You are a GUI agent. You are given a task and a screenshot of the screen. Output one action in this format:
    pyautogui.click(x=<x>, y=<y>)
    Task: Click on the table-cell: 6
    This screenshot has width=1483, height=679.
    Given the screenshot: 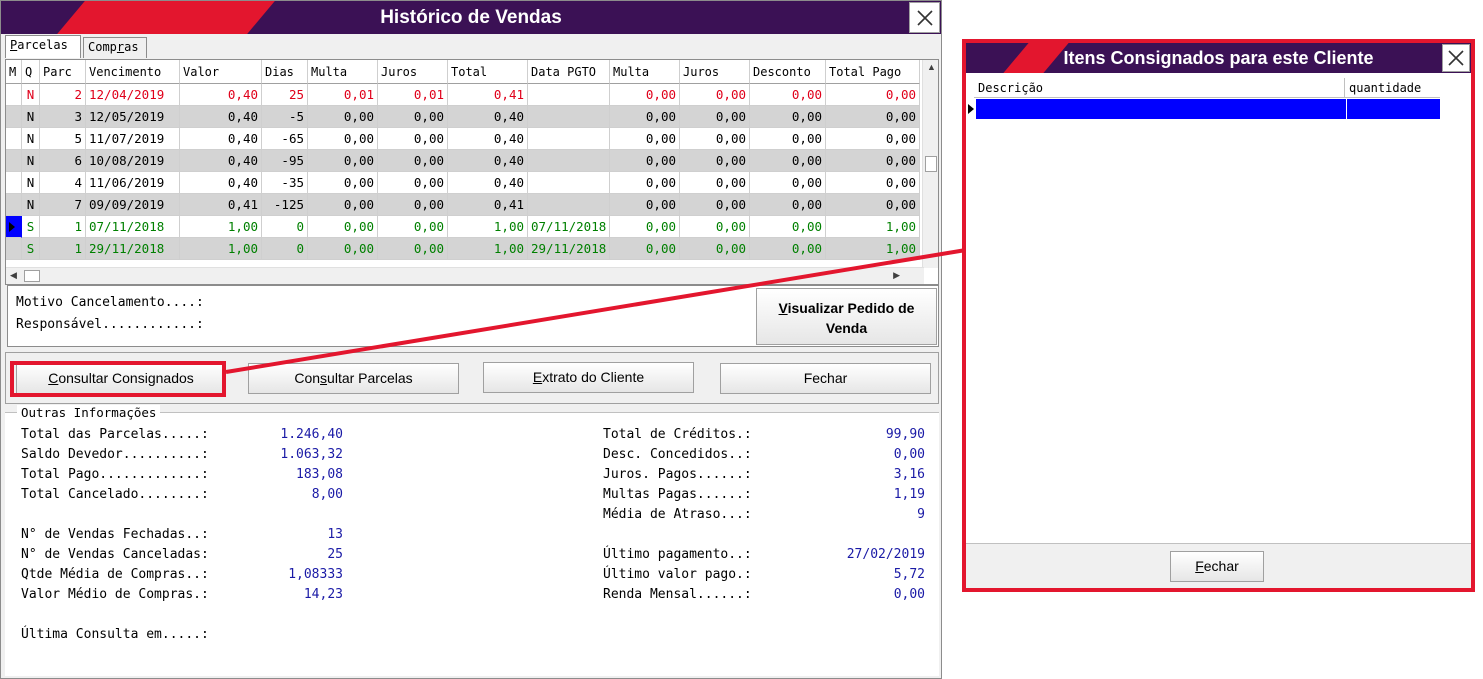 What is the action you would take?
    pyautogui.click(x=63, y=161)
    